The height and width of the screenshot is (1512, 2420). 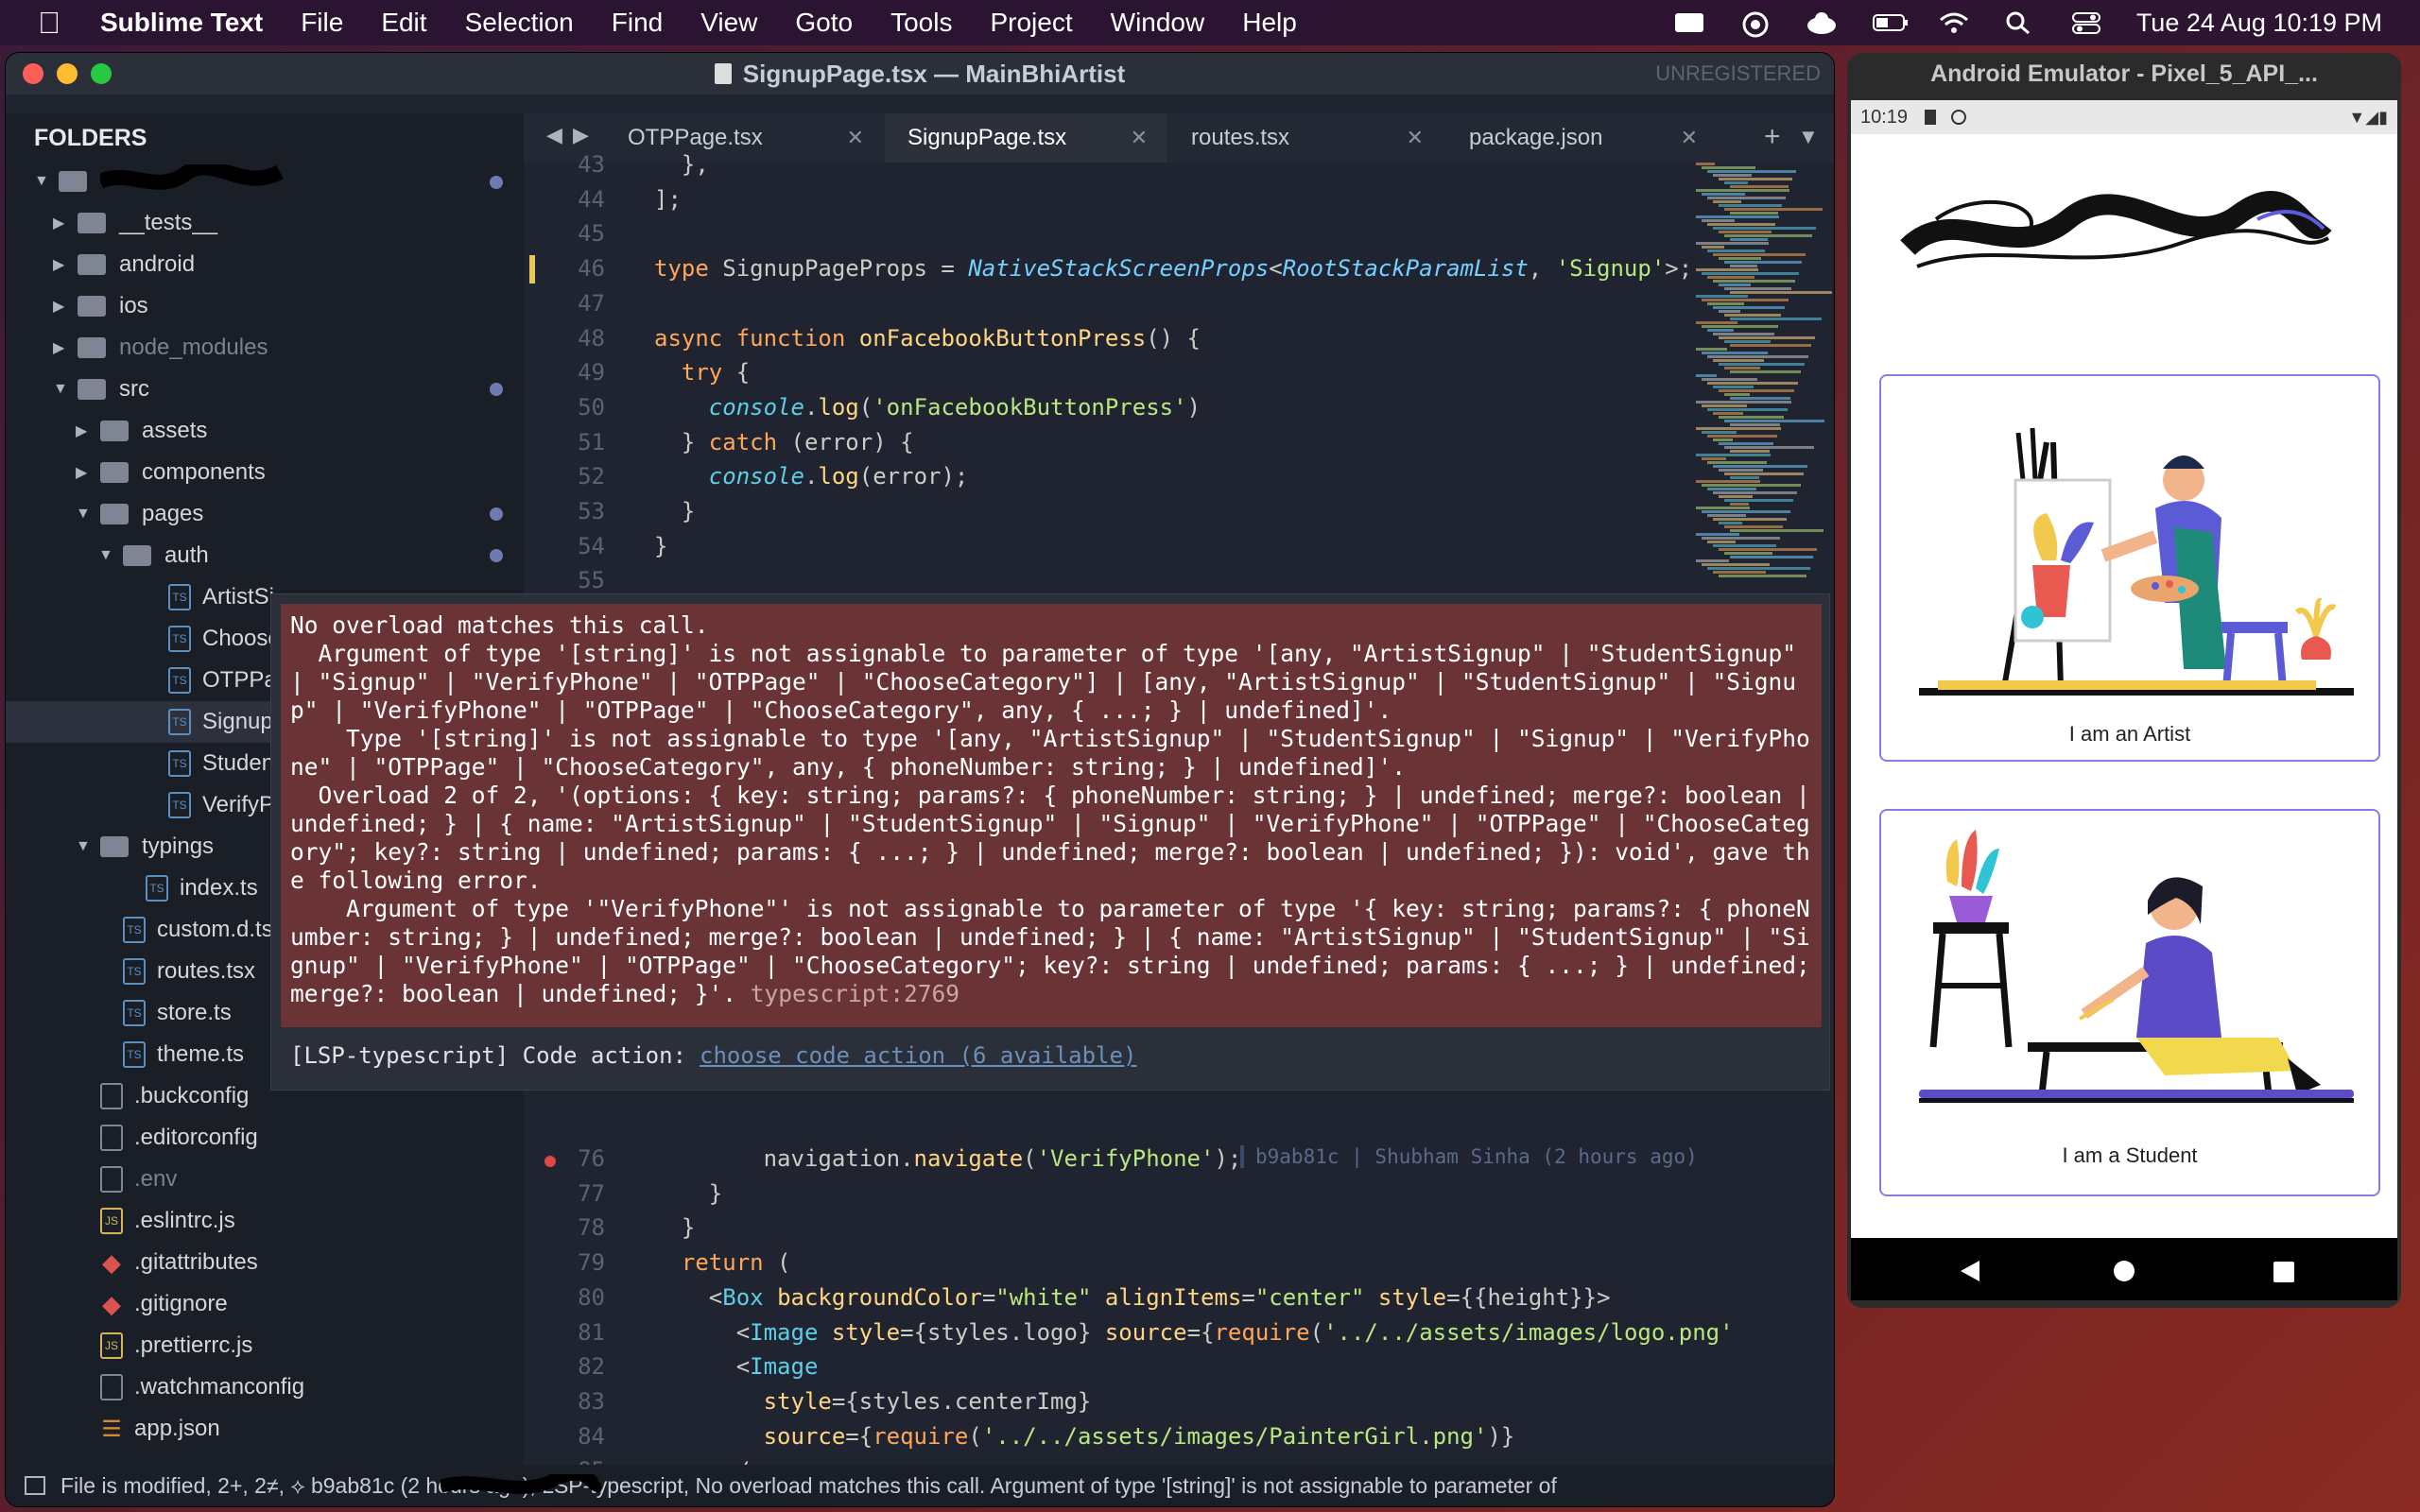 What do you see at coordinates (177, 971) in the screenshot?
I see `sidebar-item: TS routes.tsx` at bounding box center [177, 971].